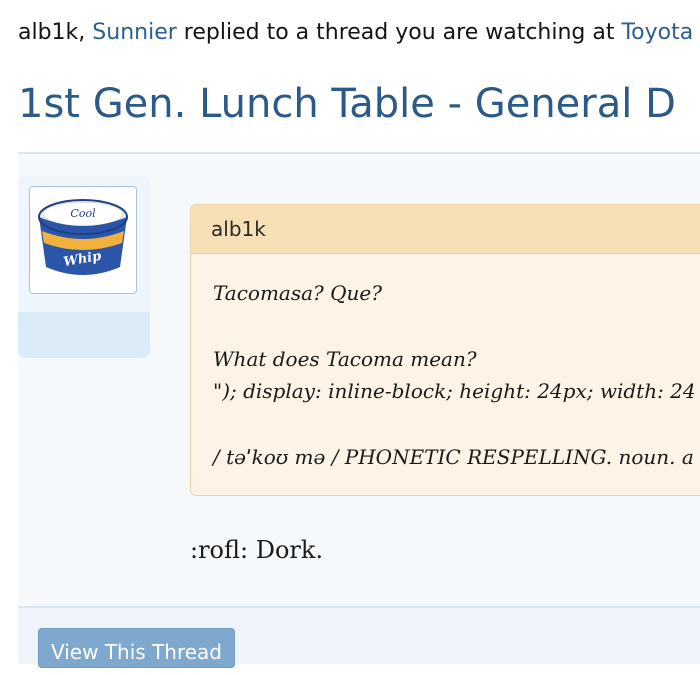 The width and height of the screenshot is (700, 675). I want to click on view-thread-button: View This Thread, so click(136, 648).